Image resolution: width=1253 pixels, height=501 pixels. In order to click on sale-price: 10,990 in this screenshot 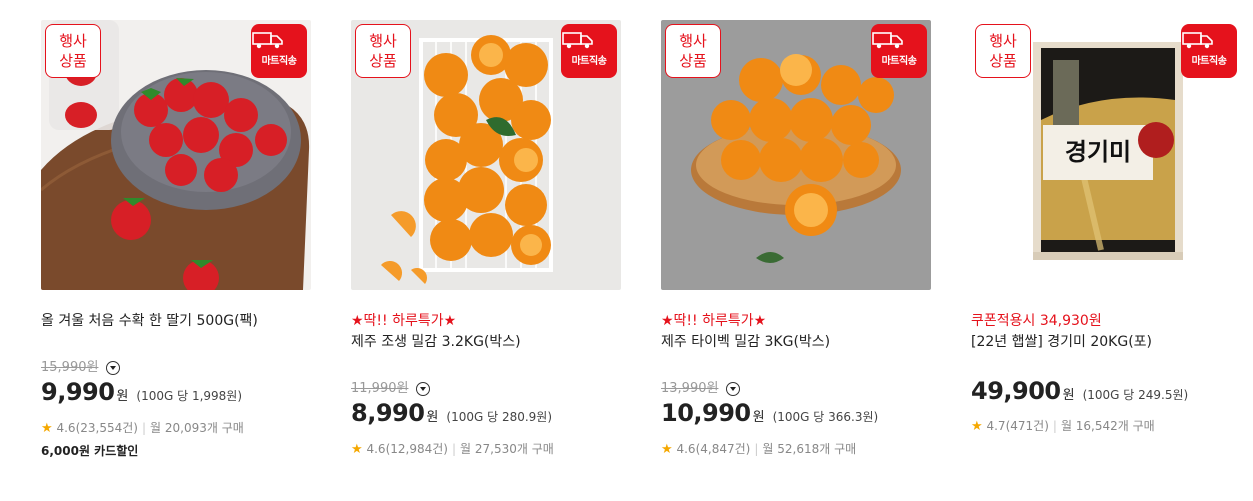, I will do `click(706, 413)`.